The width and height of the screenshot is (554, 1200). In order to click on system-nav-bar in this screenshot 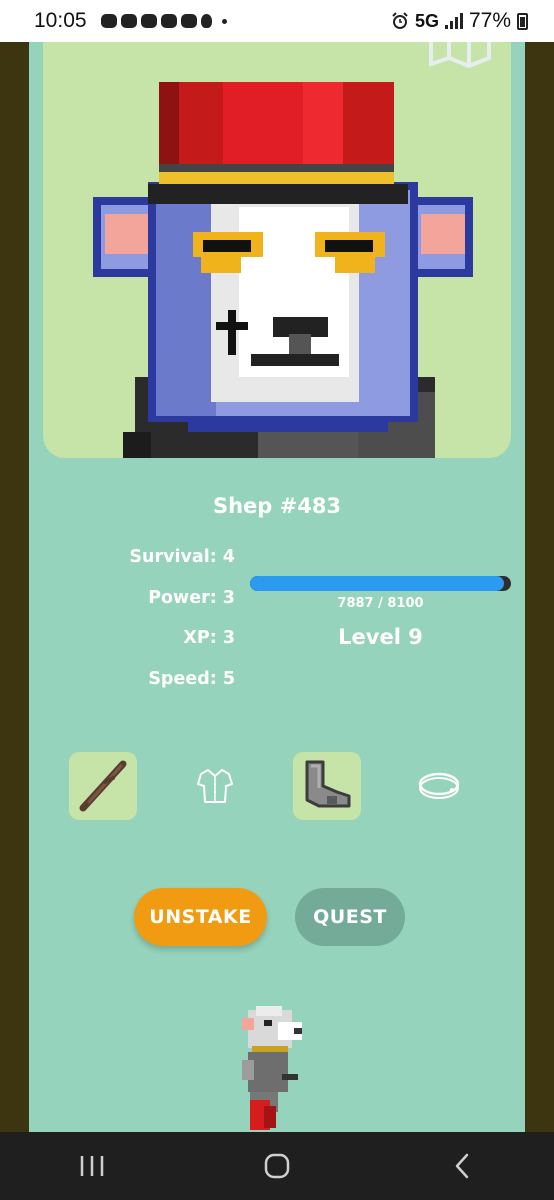, I will do `click(277, 1166)`.